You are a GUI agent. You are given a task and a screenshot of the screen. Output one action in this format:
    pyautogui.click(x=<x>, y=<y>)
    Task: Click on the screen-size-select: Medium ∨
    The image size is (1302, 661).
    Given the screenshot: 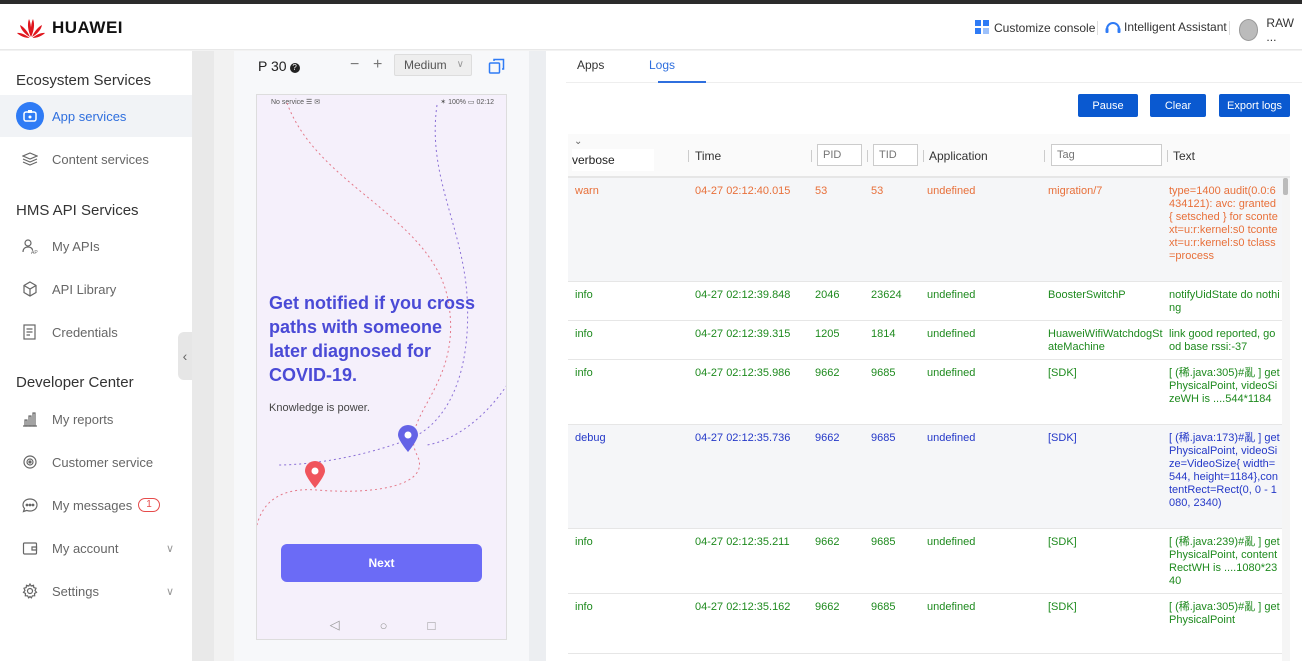 What is the action you would take?
    pyautogui.click(x=433, y=65)
    